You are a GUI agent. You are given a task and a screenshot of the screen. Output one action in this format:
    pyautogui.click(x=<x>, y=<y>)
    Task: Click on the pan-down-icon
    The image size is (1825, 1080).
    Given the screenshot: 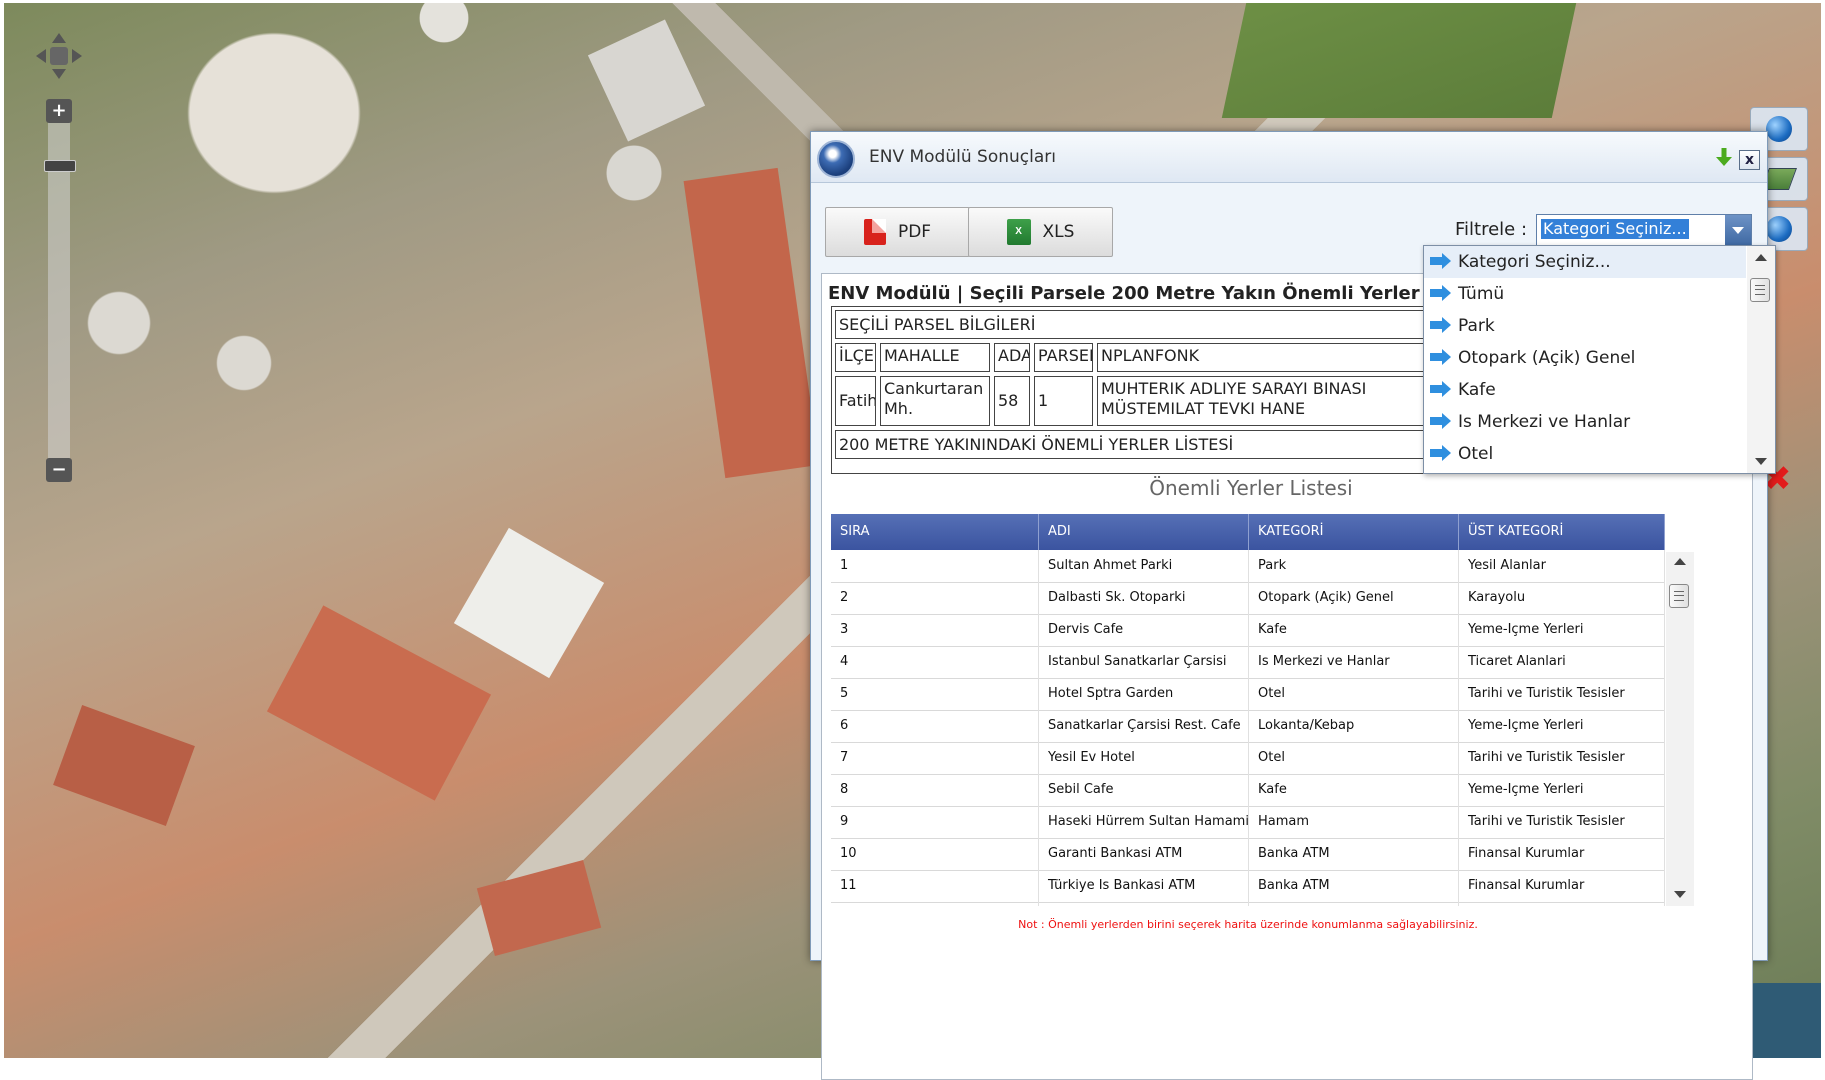 What is the action you would take?
    pyautogui.click(x=59, y=74)
    